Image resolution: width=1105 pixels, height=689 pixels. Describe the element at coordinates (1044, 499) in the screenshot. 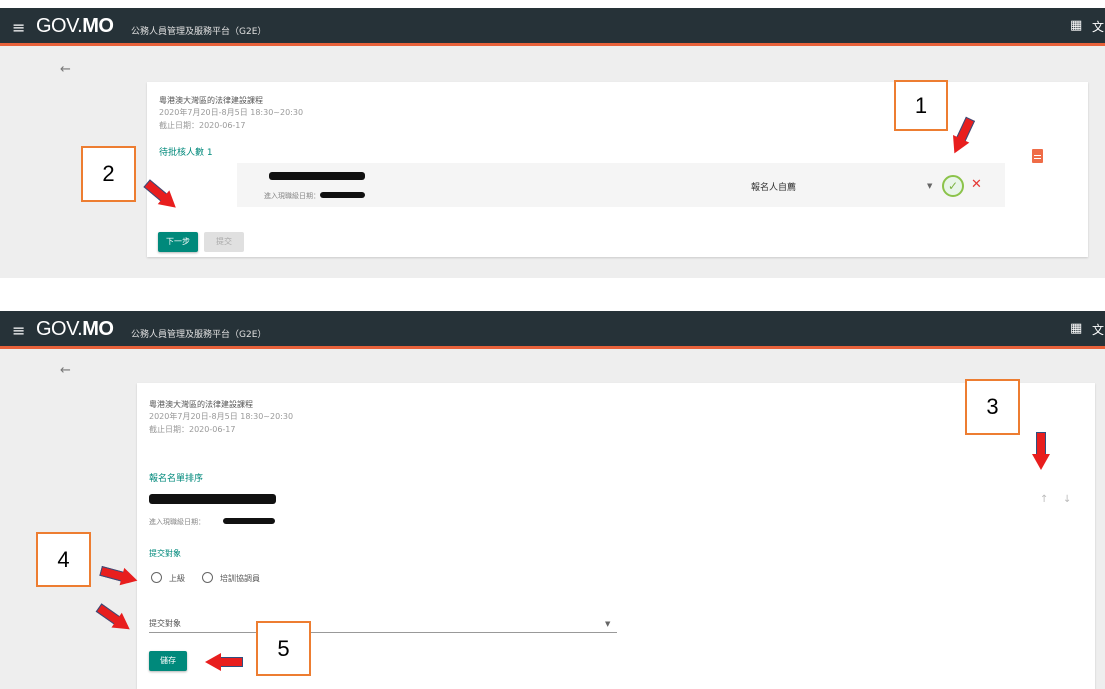

I see `move-up-icon: ↑` at that location.